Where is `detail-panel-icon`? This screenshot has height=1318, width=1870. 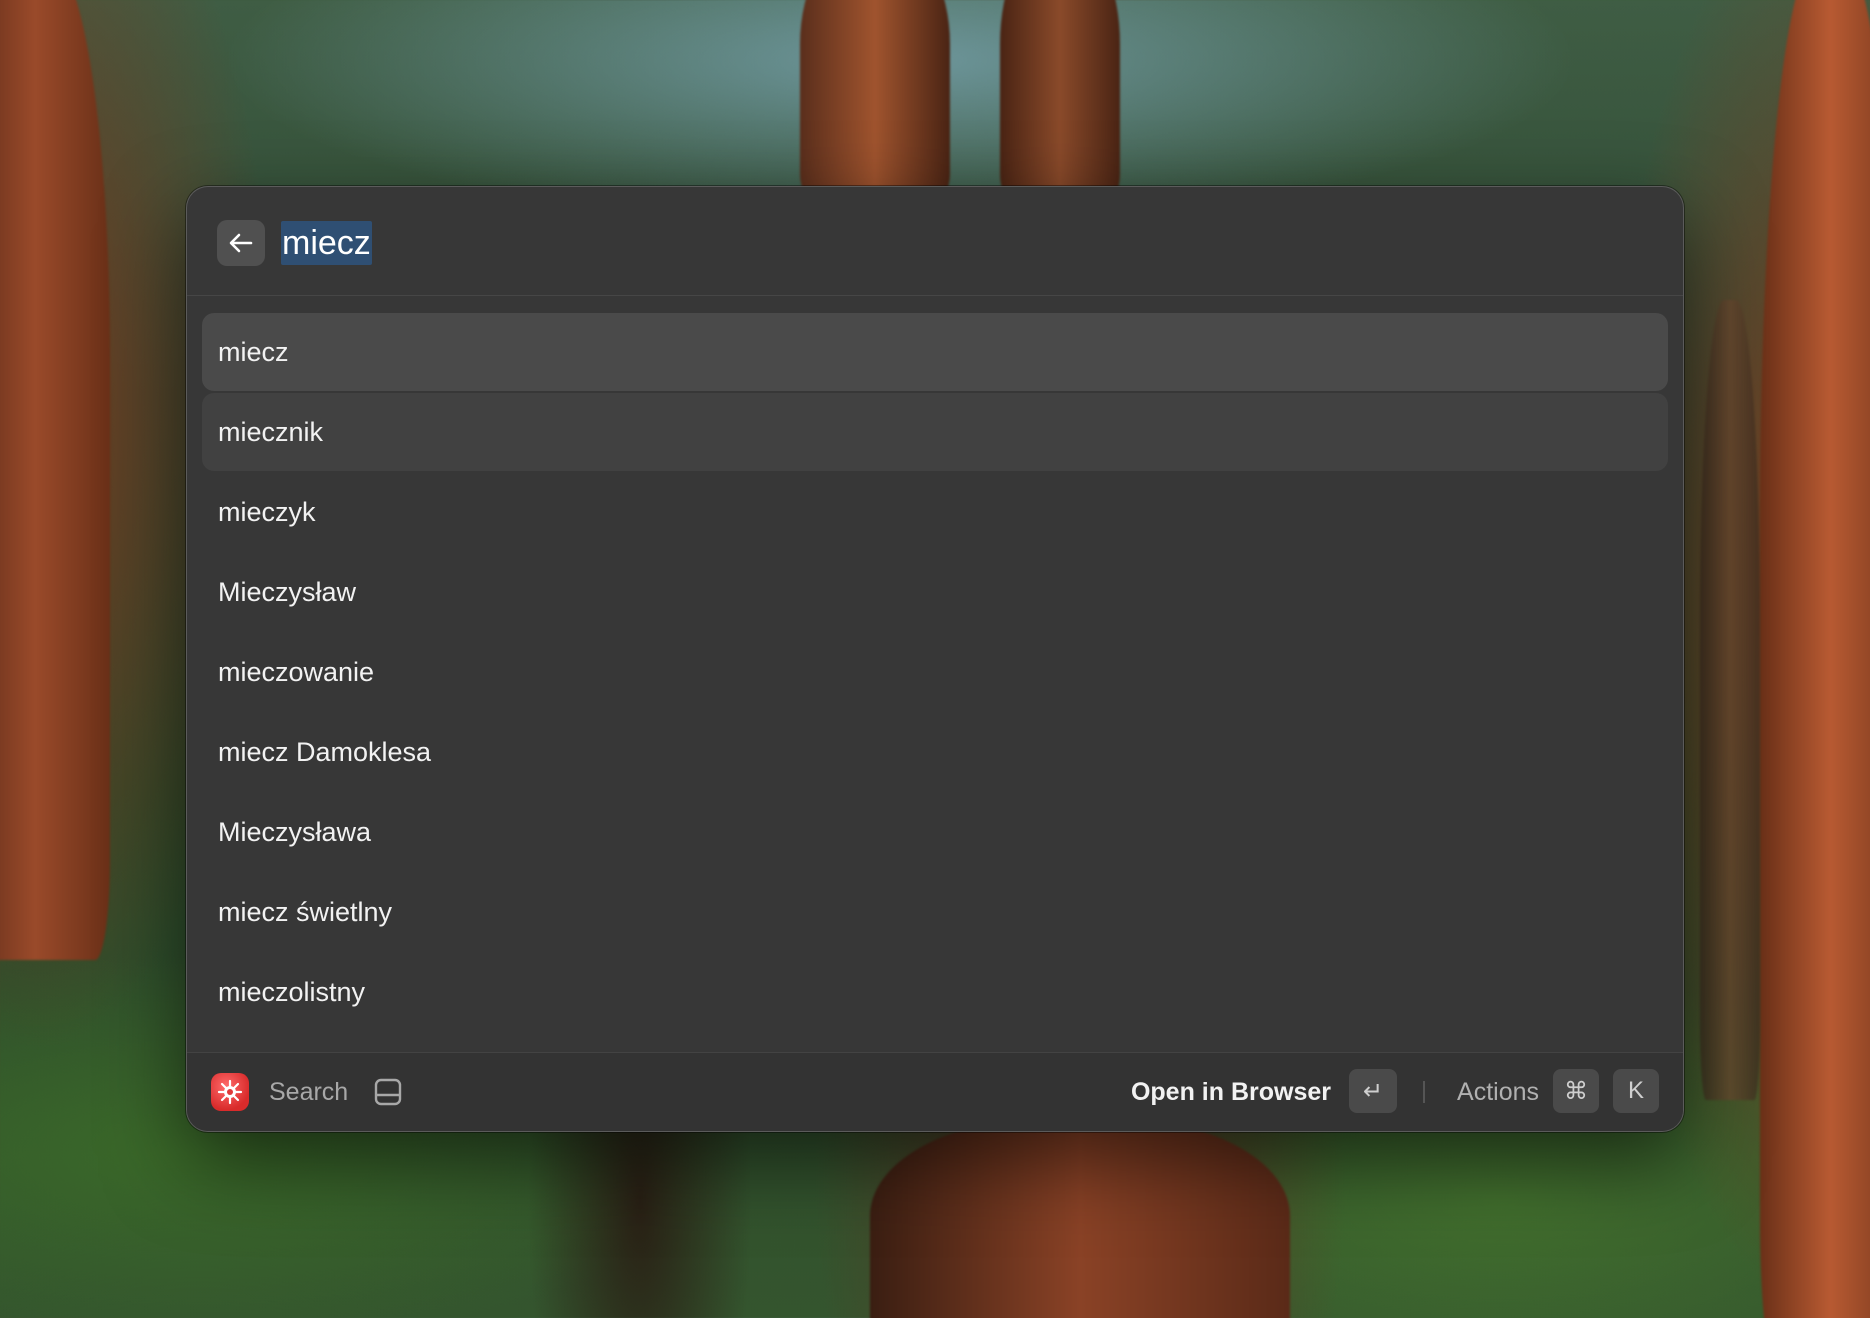
detail-panel-icon is located at coordinates (388, 1092).